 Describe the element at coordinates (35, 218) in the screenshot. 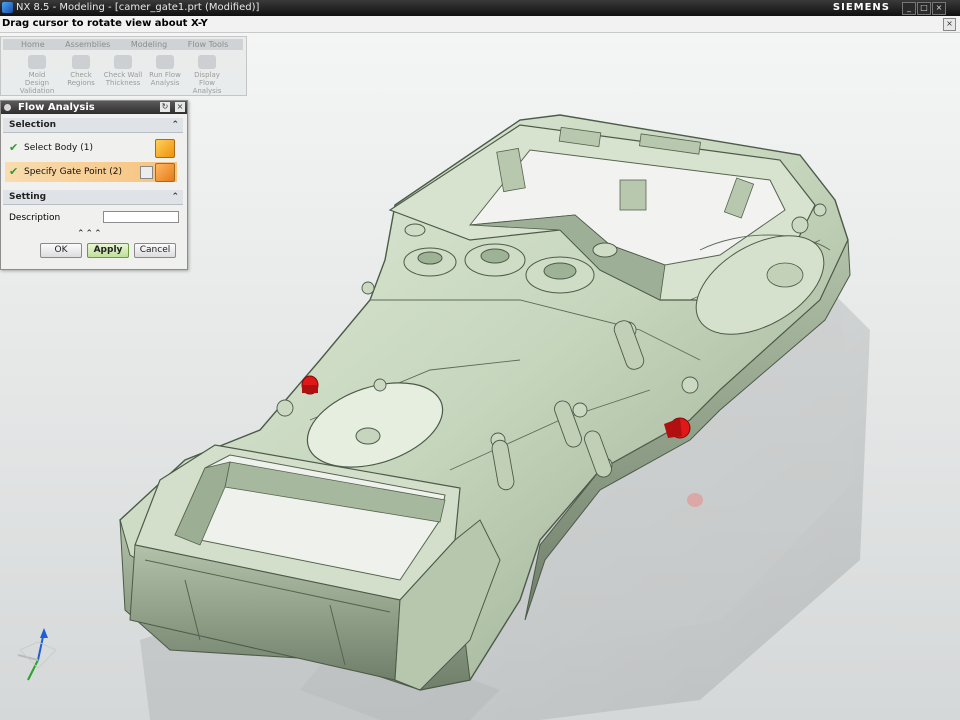

I see `description-label: Description` at that location.